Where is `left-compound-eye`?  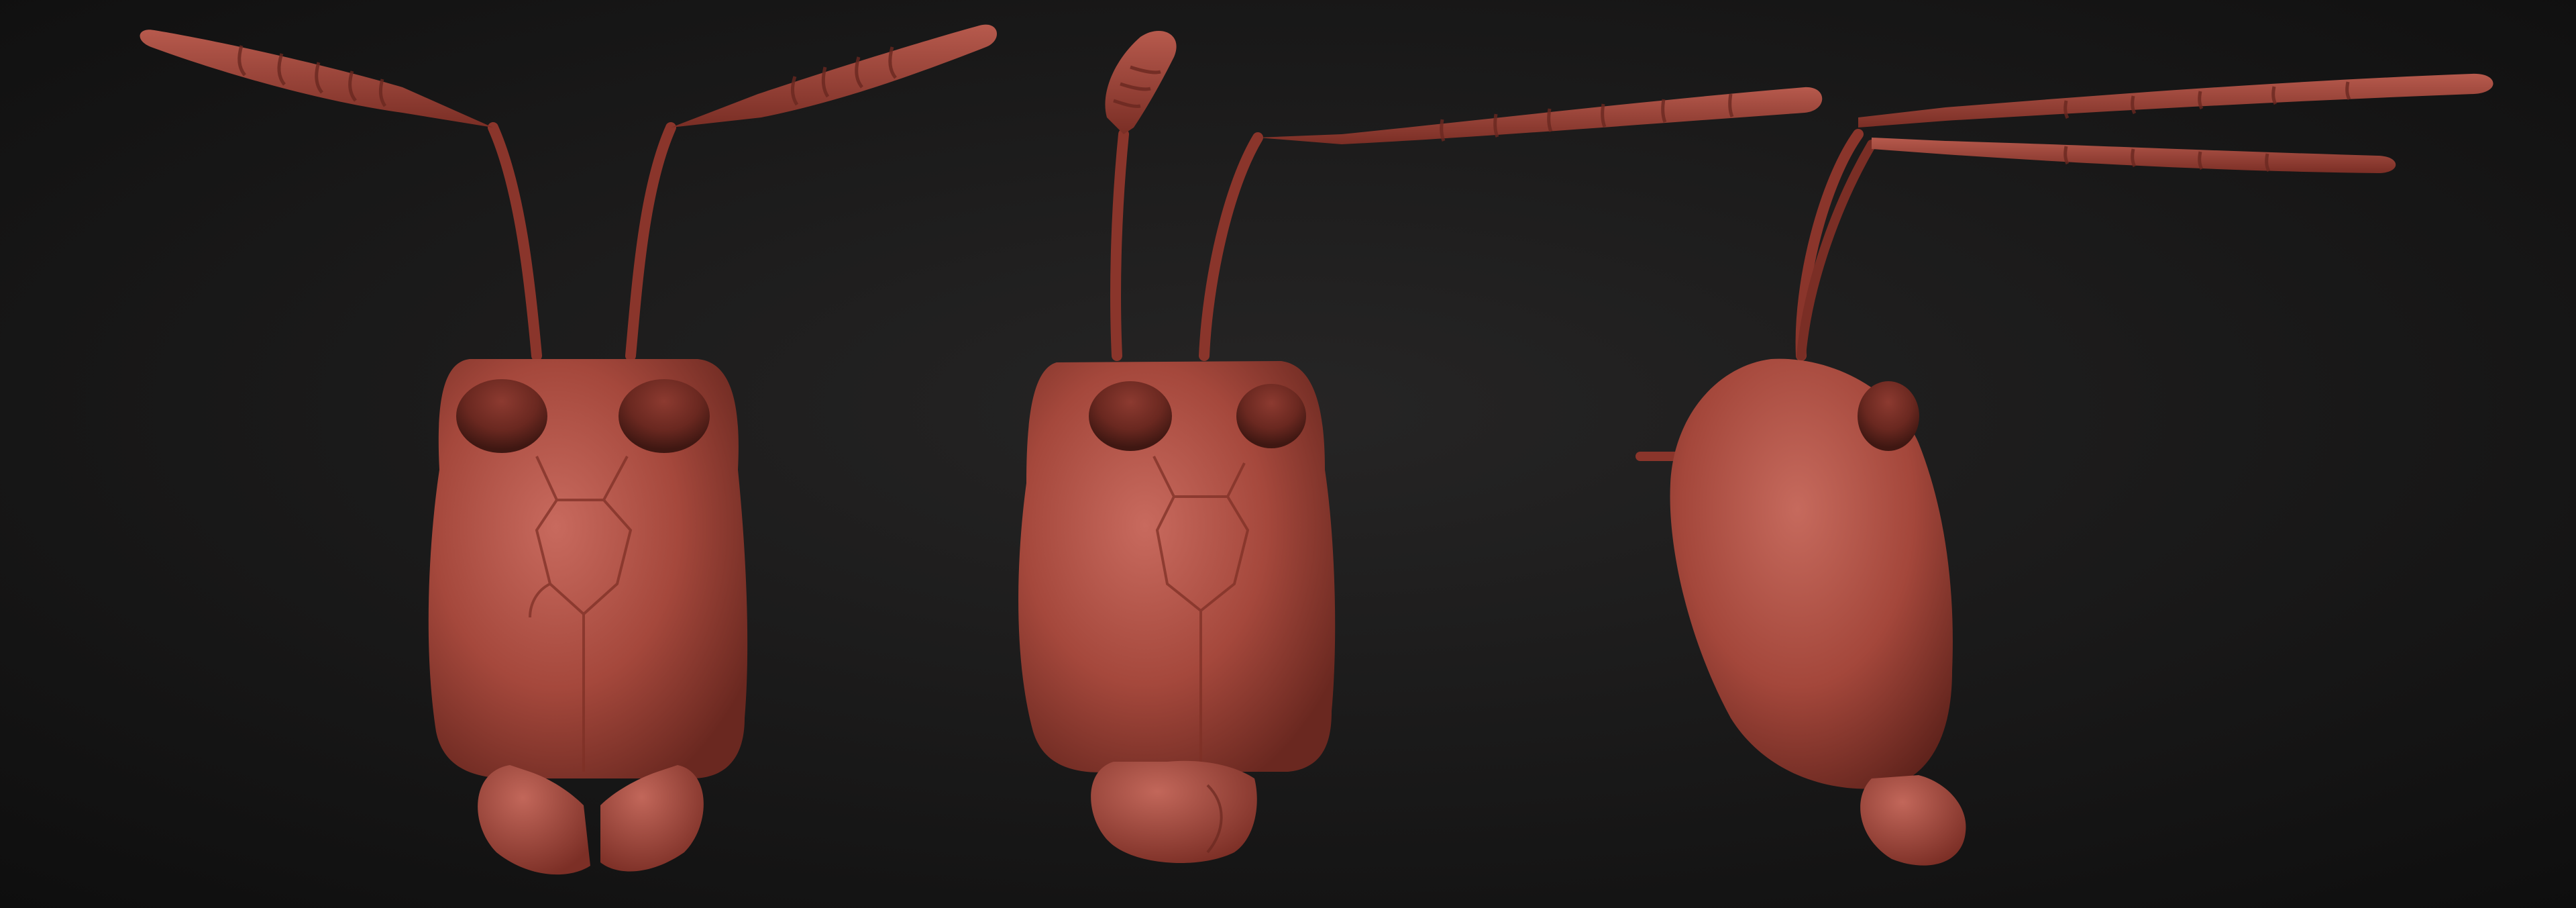
left-compound-eye is located at coordinates (501, 416).